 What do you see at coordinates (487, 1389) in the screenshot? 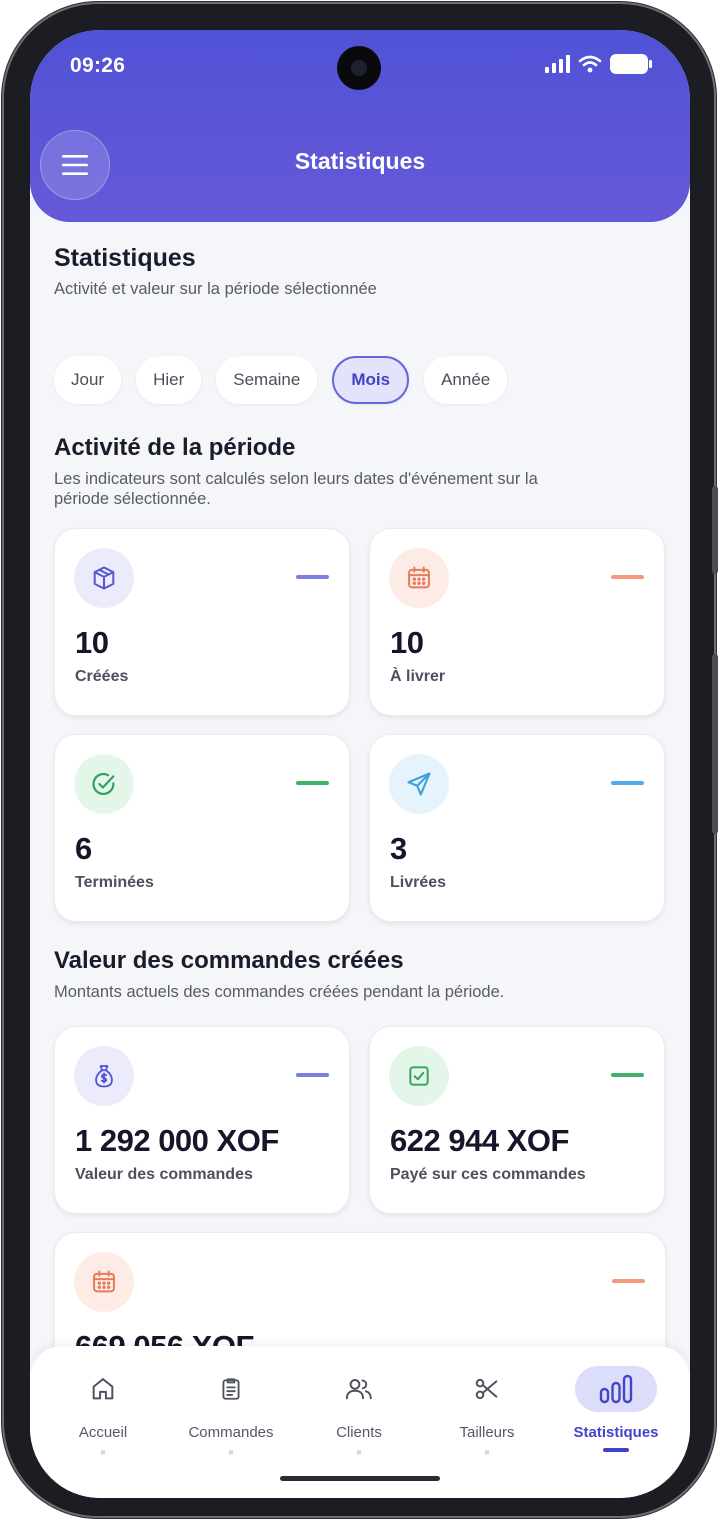
I see `scissors-icon` at bounding box center [487, 1389].